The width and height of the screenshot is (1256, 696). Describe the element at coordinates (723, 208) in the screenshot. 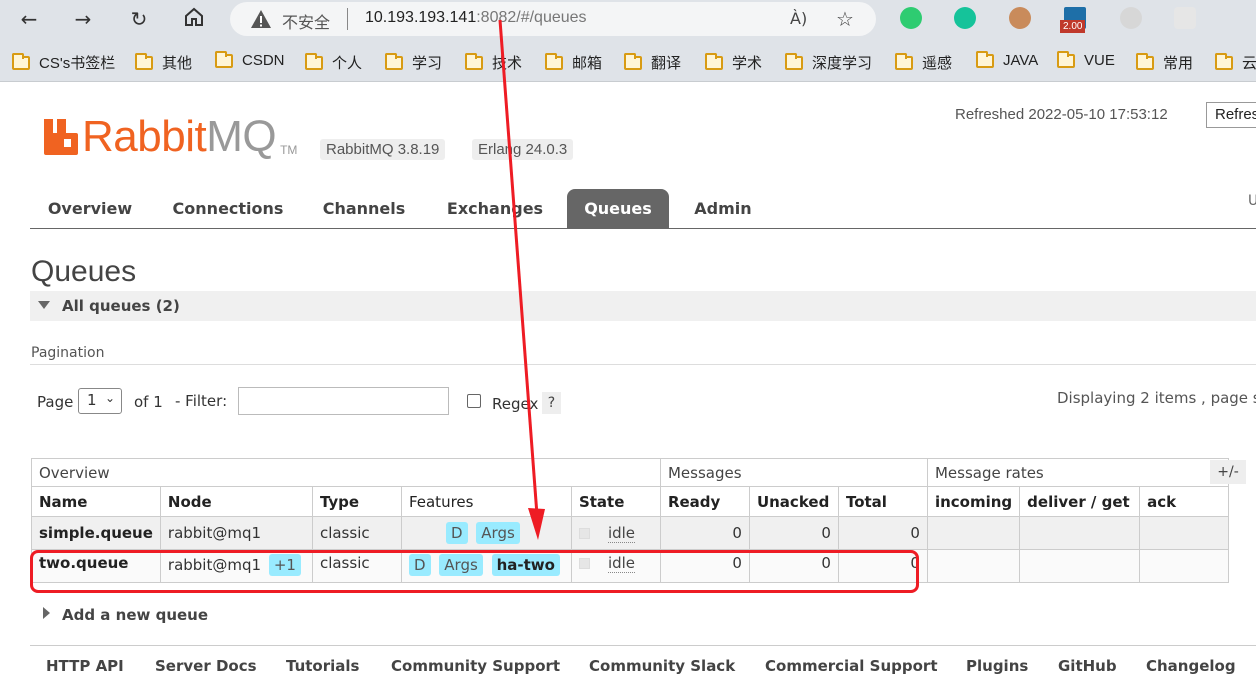

I see `tab-admin: Admin` at that location.